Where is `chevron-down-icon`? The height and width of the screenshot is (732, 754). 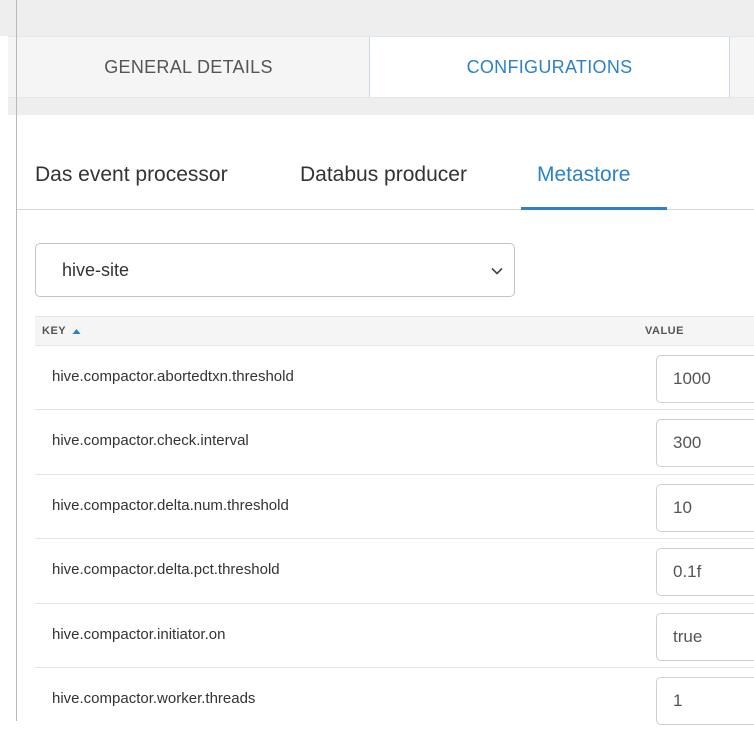
chevron-down-icon is located at coordinates (497, 271).